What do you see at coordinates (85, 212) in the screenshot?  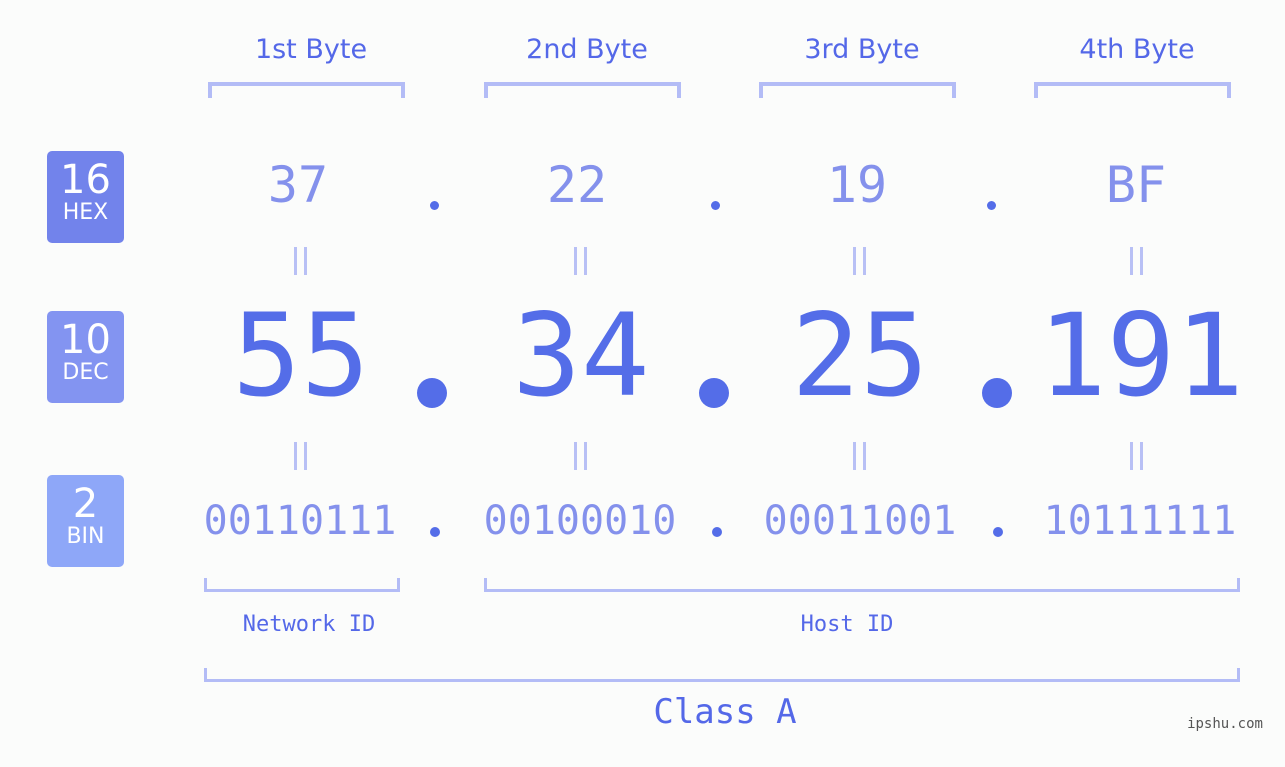 I see `hex-base-label: HEX` at bounding box center [85, 212].